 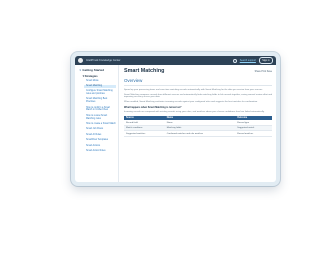 I want to click on page-title: Smart Matching, so click(x=144, y=71).